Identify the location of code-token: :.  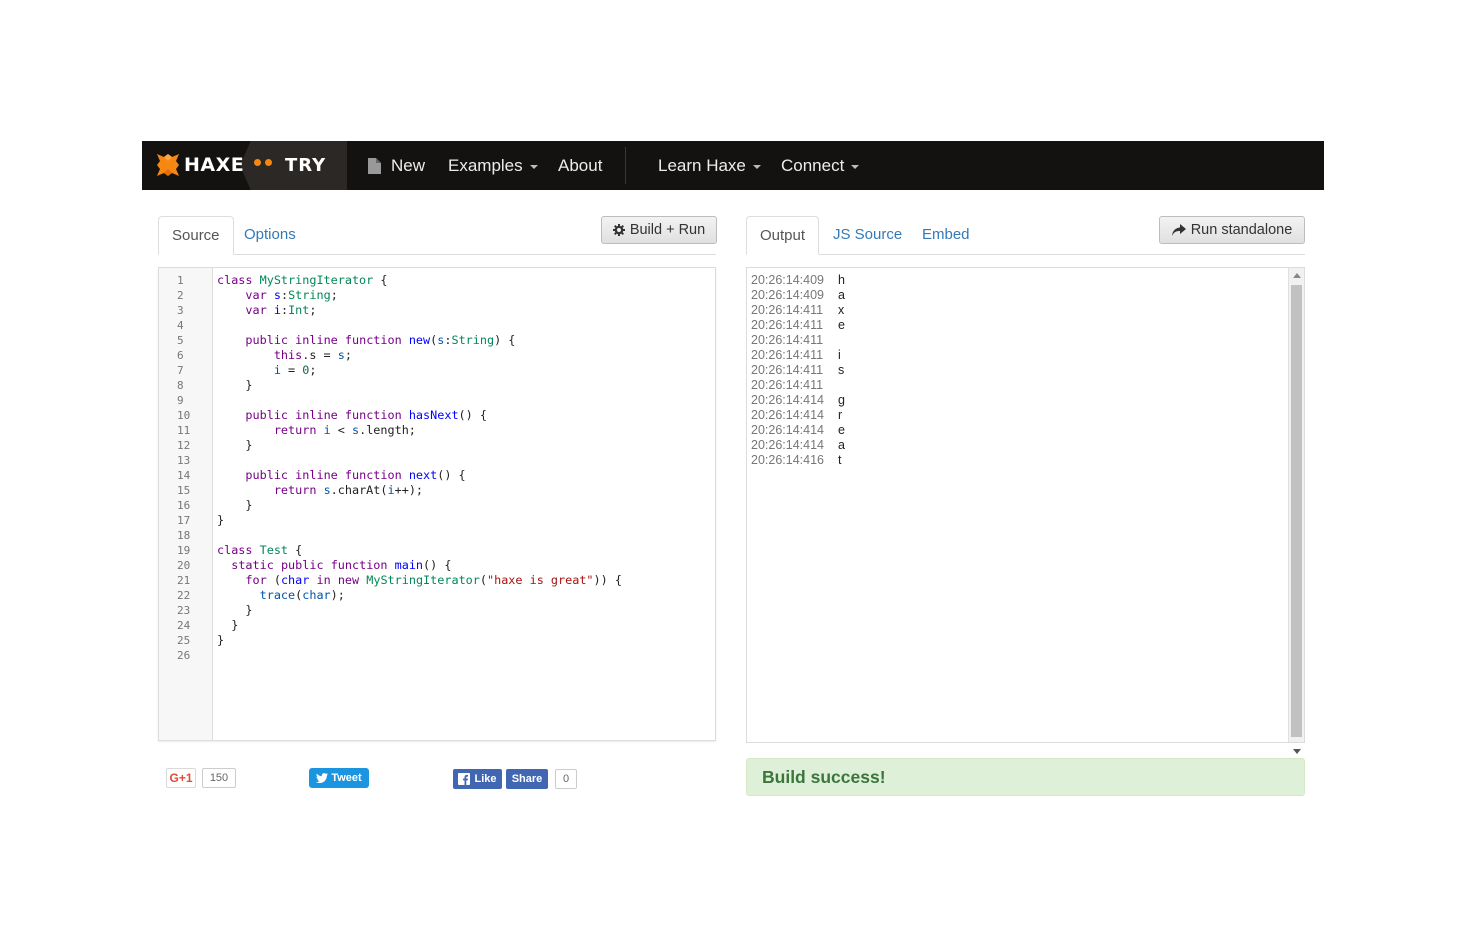
(284, 310).